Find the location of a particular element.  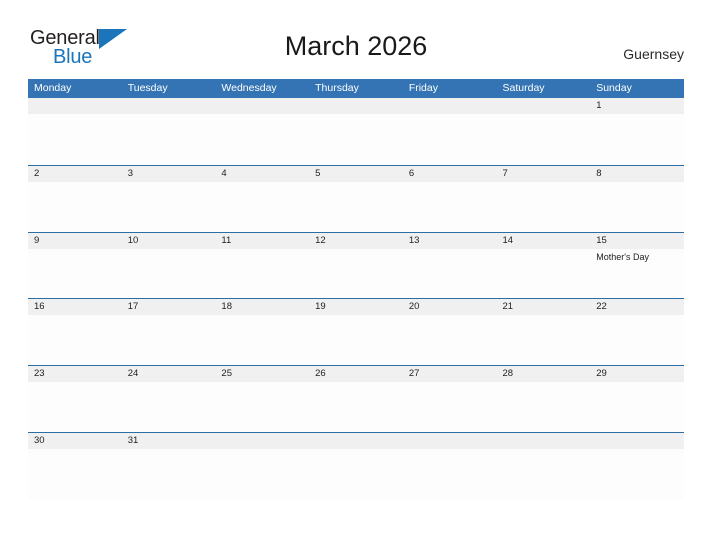

day-number: 7 is located at coordinates (505, 173).